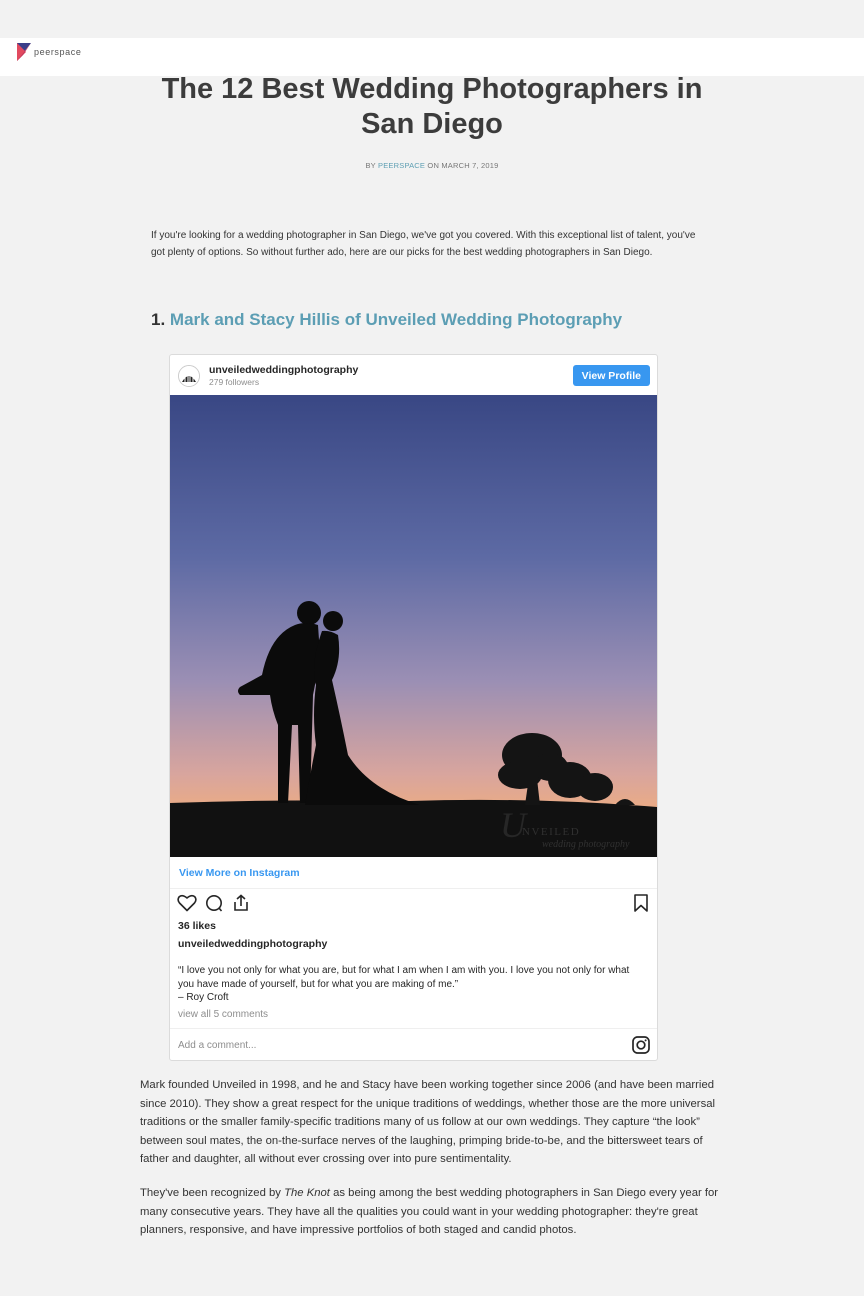 The width and height of the screenshot is (864, 1296). What do you see at coordinates (401, 165) in the screenshot?
I see `author-link: PEERSPACE` at bounding box center [401, 165].